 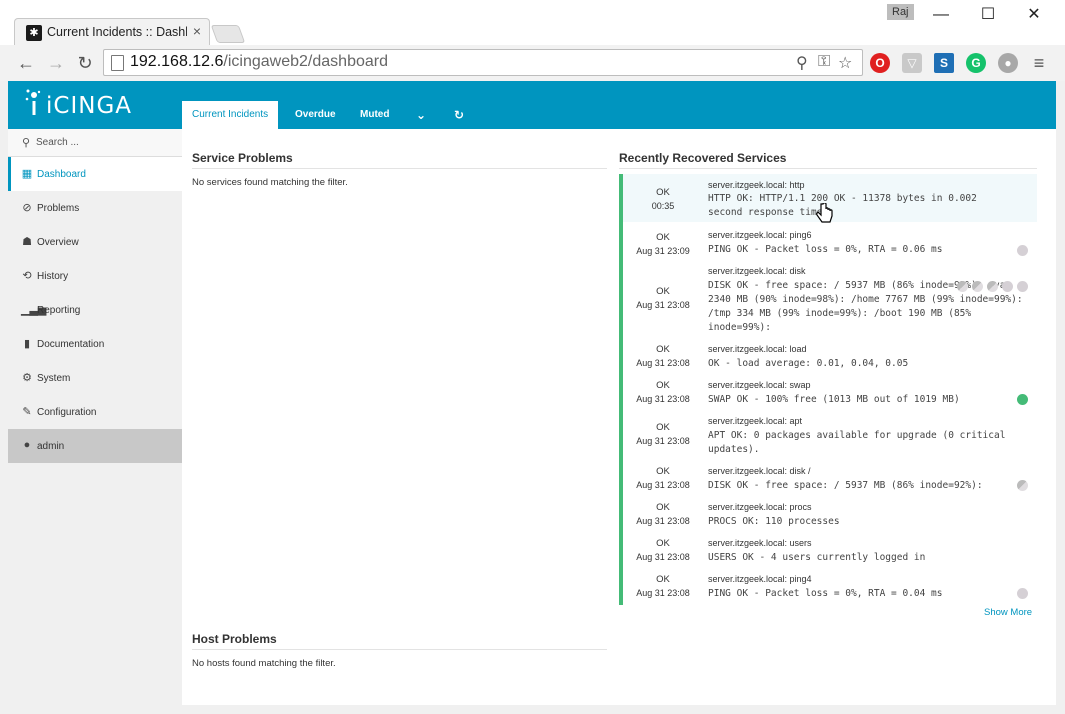 I want to click on sidebar-item-label: Overview, so click(x=58, y=242).